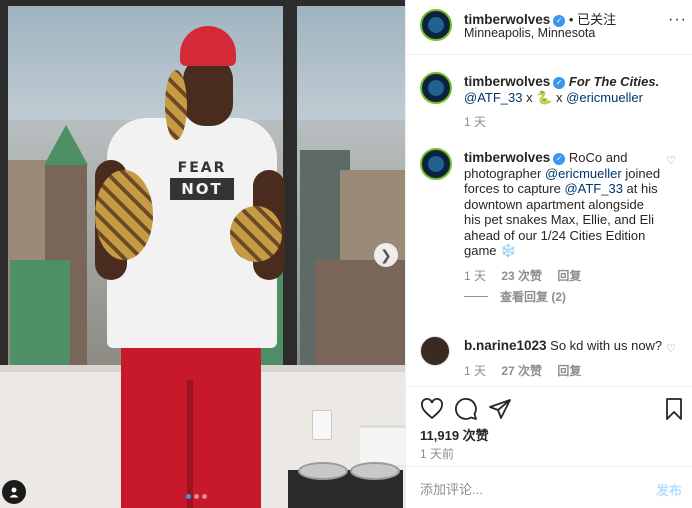  What do you see at coordinates (454, 434) in the screenshot?
I see `like-count: 11,919 次赞` at bounding box center [454, 434].